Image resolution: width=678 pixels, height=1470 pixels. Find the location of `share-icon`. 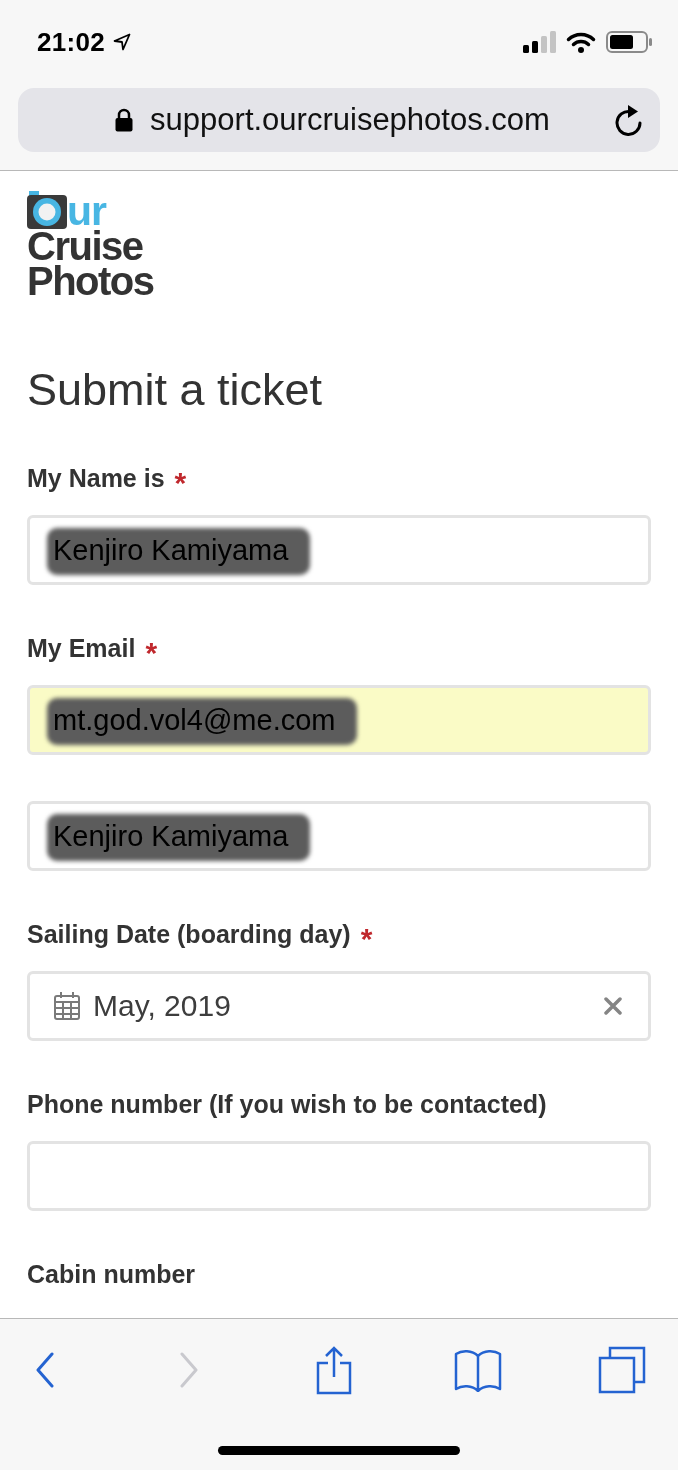

share-icon is located at coordinates (333, 1370).